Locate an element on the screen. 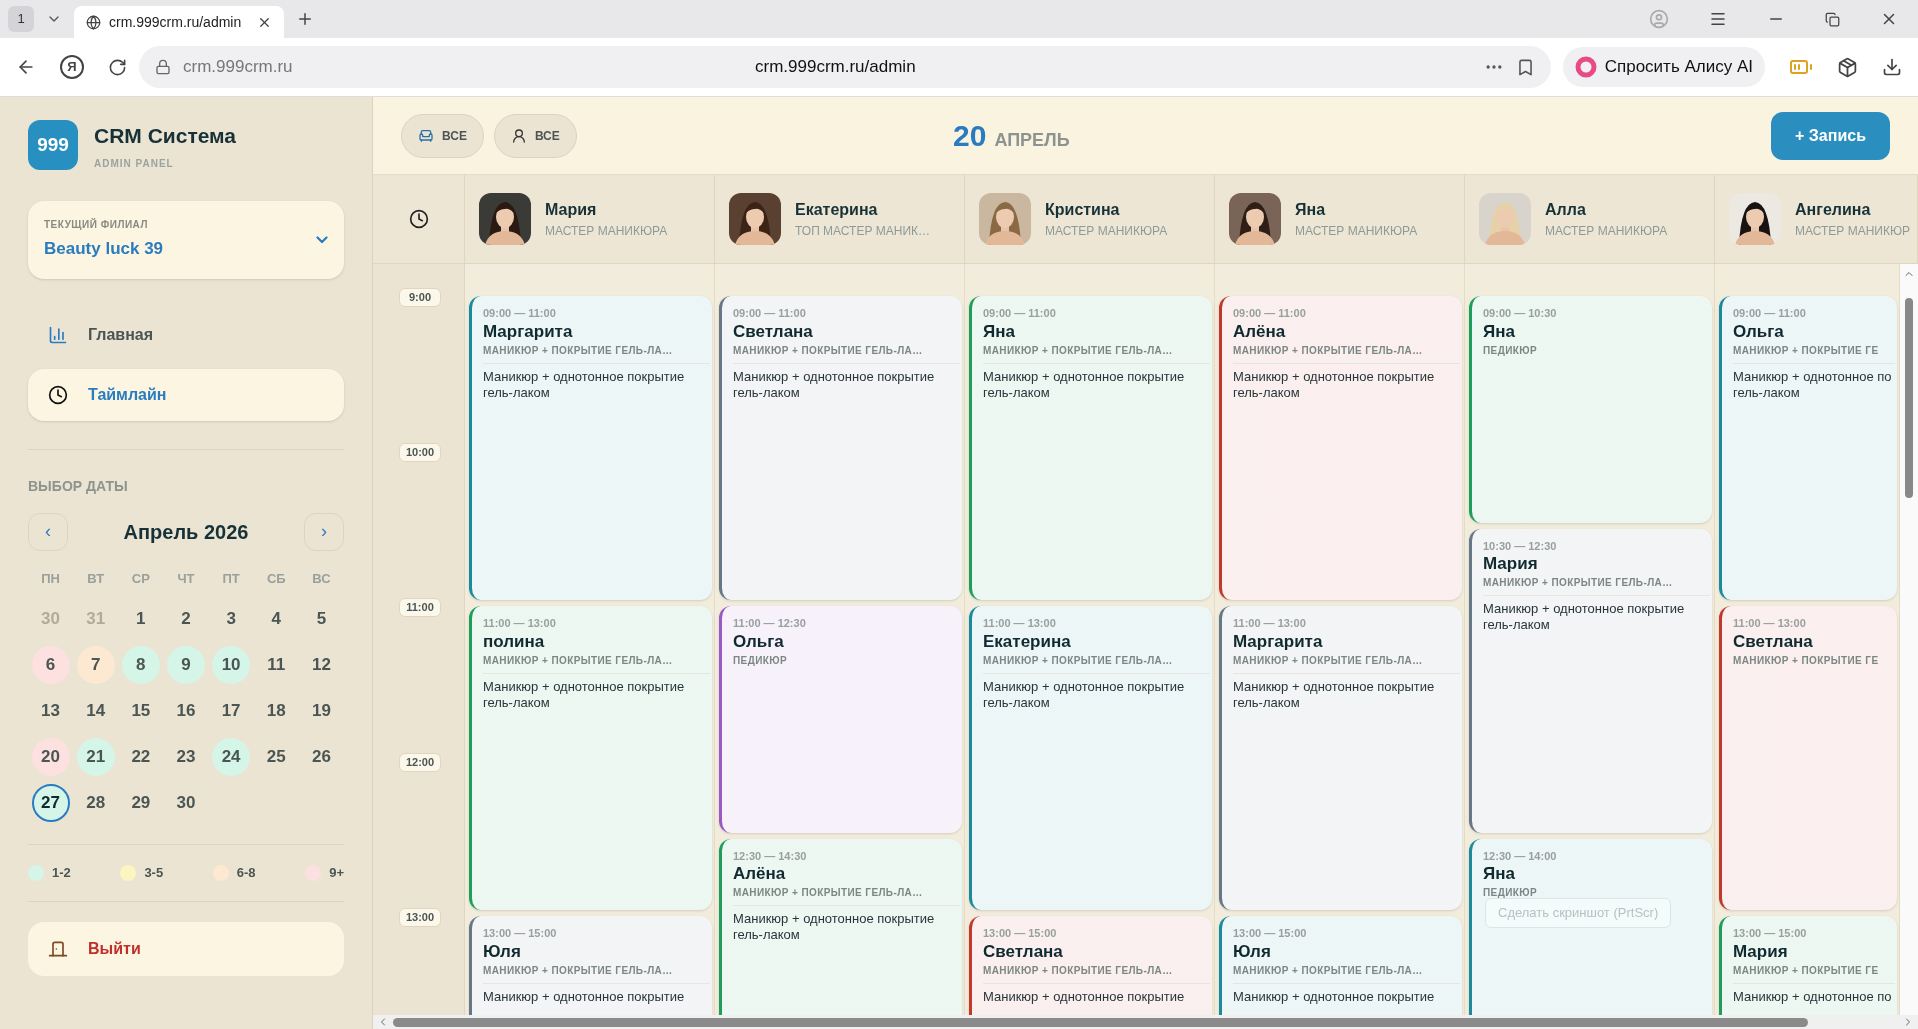 The image size is (1918, 1029). weekday-label: ВС is located at coordinates (321, 578).